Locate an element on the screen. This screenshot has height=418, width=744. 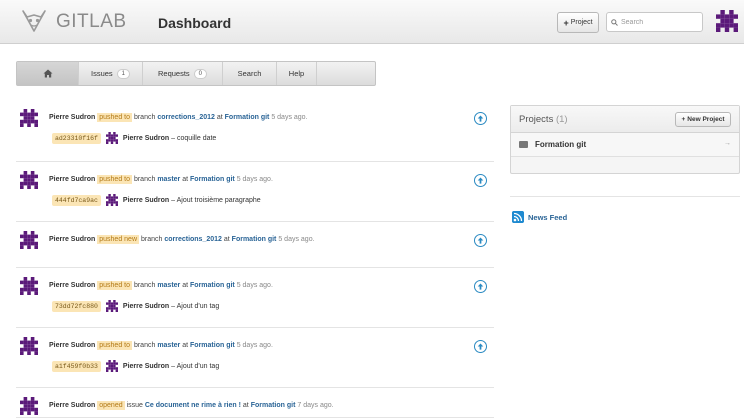
news-feed-label: News Feed is located at coordinates (548, 217).